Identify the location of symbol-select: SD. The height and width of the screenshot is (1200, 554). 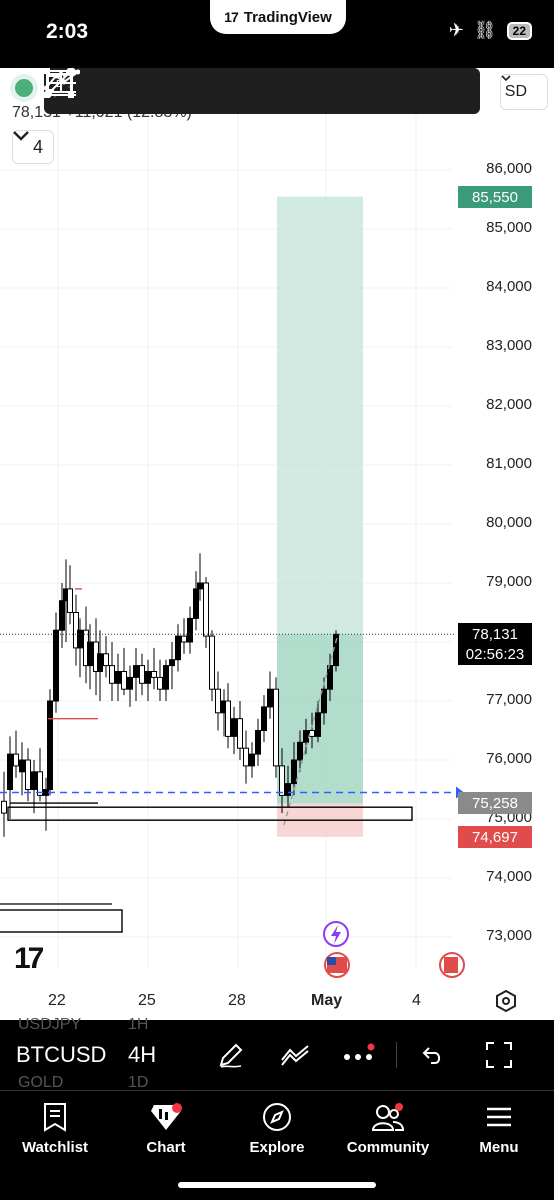
(523, 92).